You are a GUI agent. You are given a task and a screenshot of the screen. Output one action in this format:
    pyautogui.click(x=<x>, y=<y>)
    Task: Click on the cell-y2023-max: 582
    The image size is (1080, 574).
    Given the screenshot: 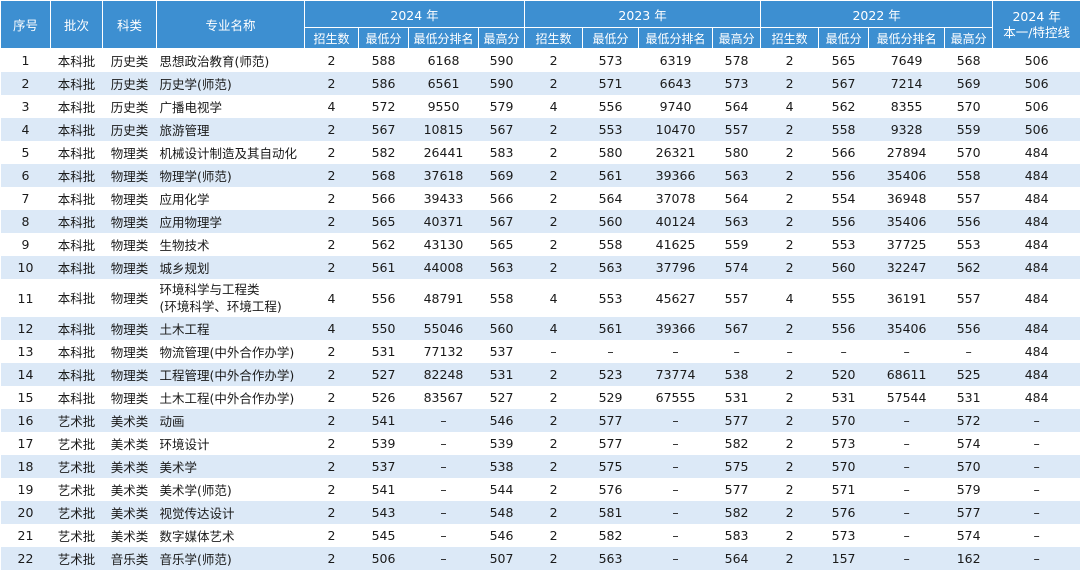 What is the action you would take?
    pyautogui.click(x=736, y=512)
    